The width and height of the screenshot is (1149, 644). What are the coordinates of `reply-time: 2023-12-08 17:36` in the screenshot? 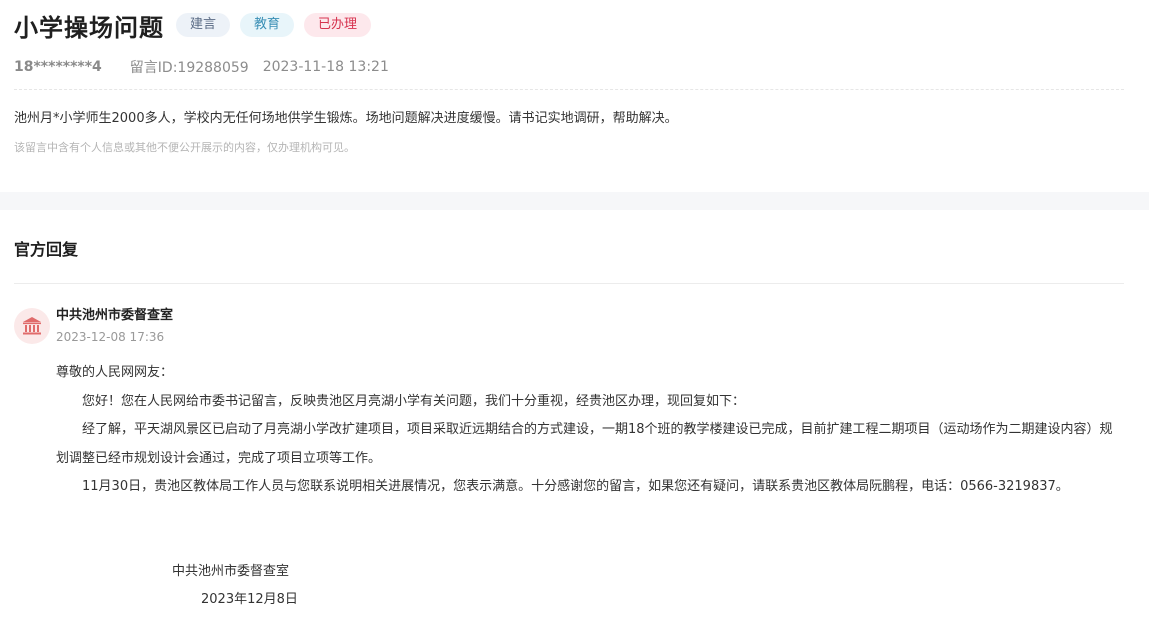 It's located at (110, 337).